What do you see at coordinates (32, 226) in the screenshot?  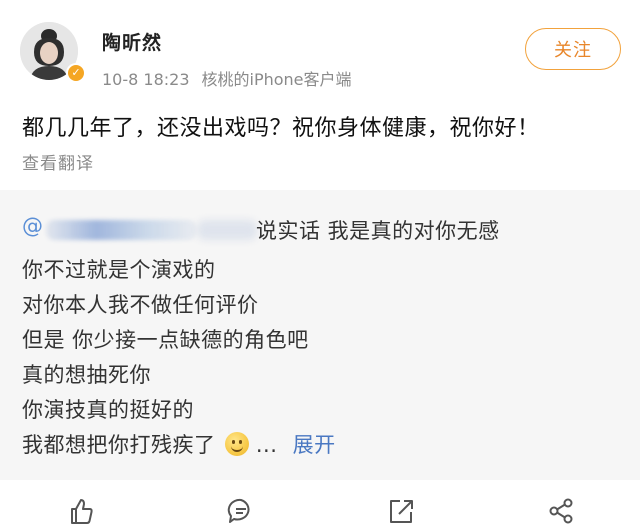 I see `mention-at-symbol: @` at bounding box center [32, 226].